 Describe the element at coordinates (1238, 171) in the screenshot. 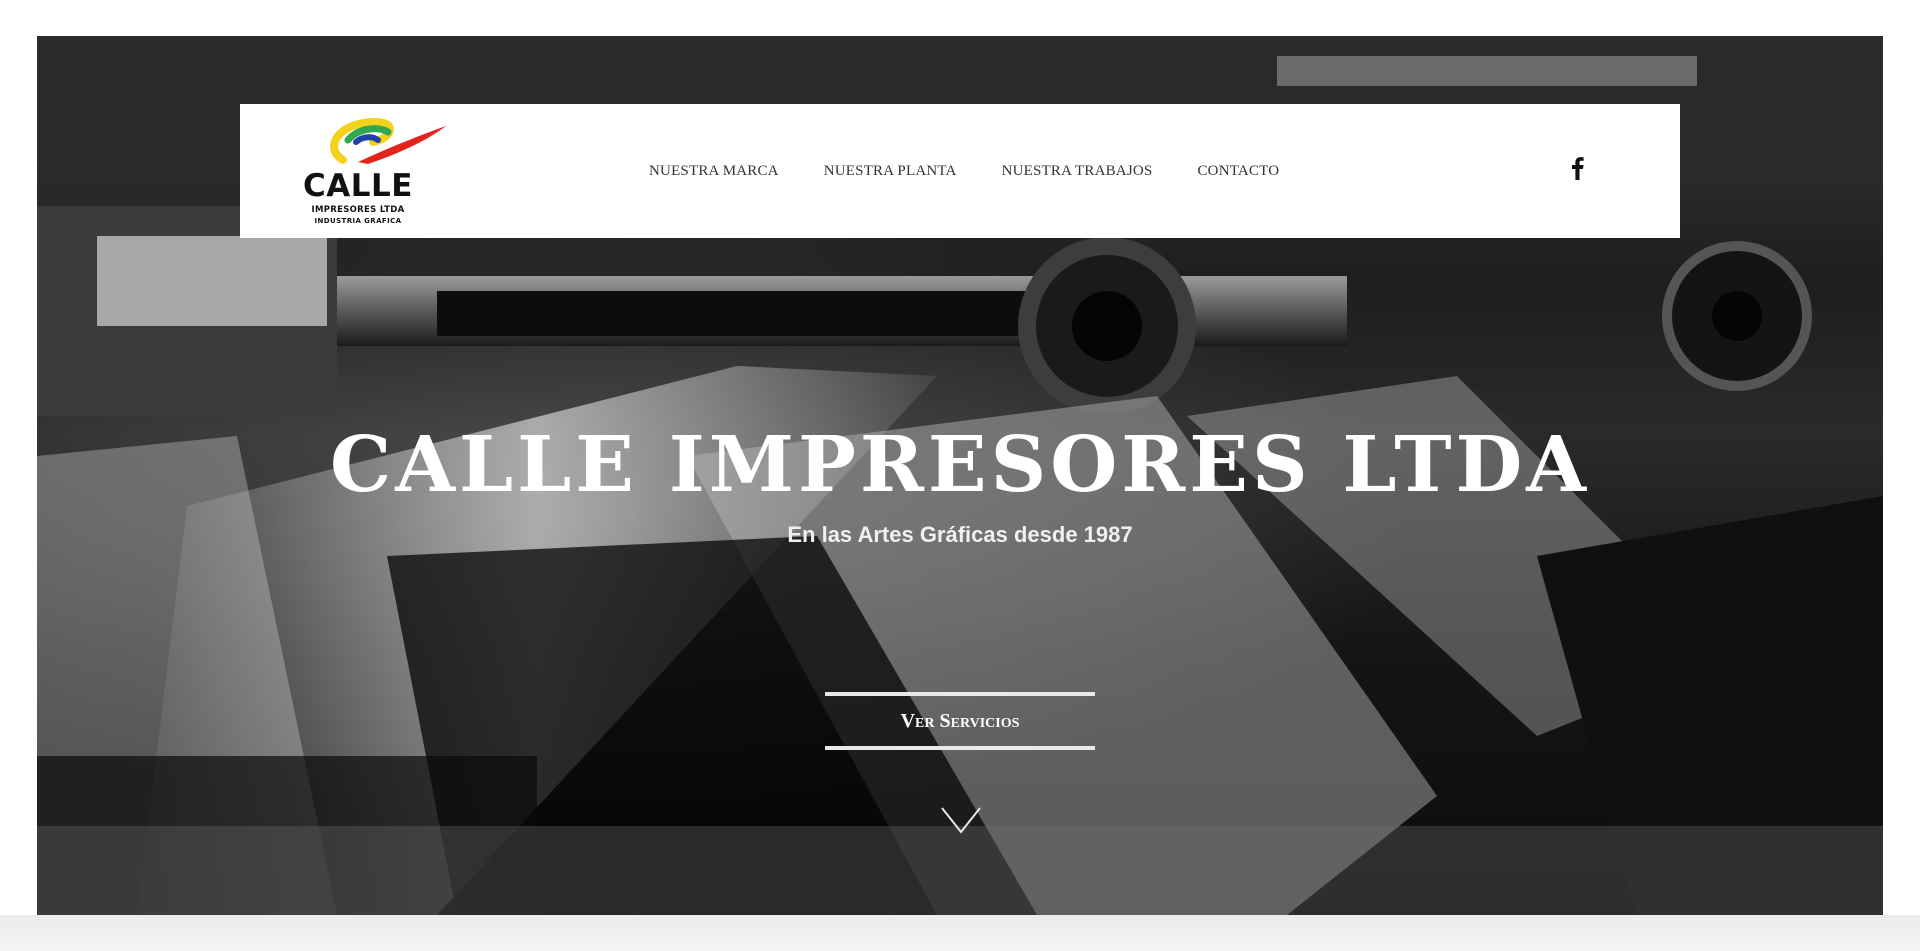

I see `nav-item-contacto: CONTACTO` at that location.